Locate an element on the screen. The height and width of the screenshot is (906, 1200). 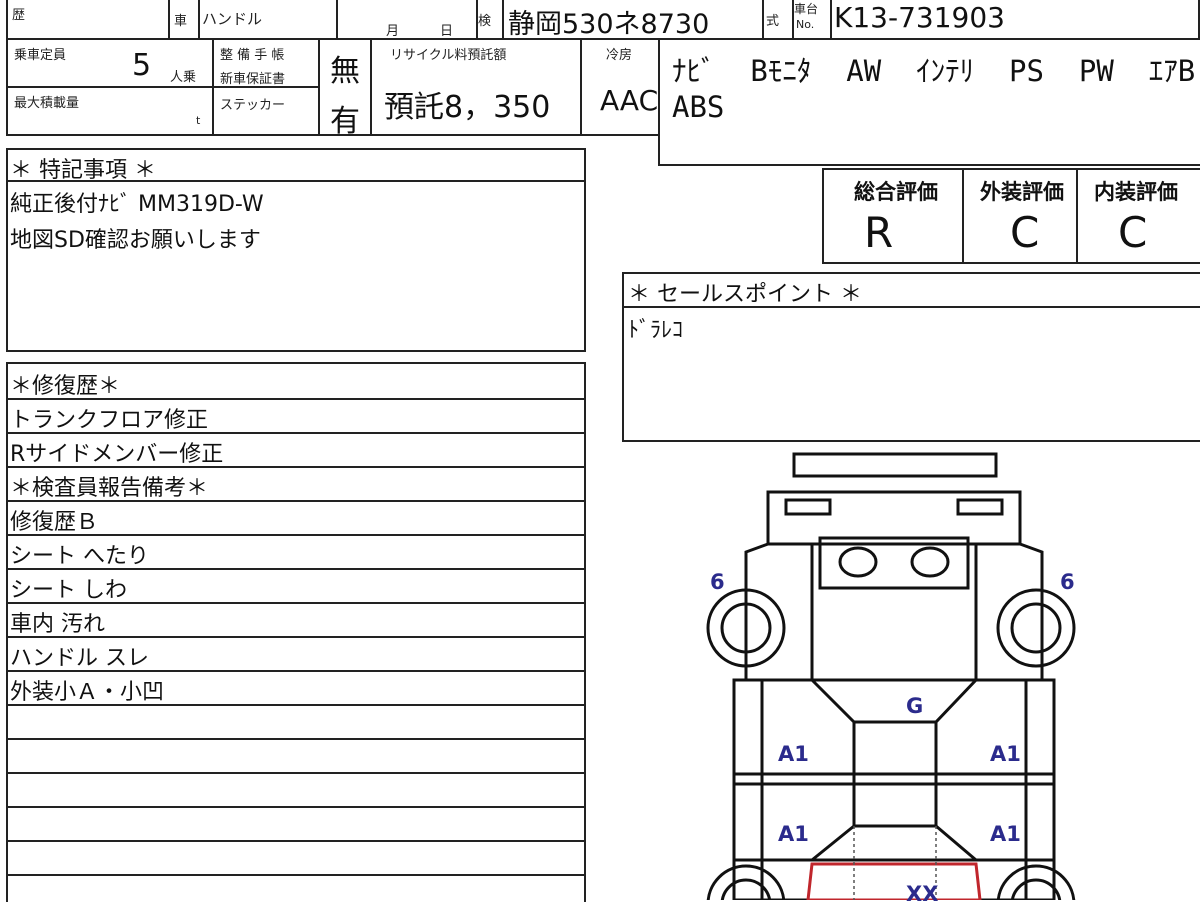
inspector-report-item: 車内 汚れ is located at coordinates (57, 624).